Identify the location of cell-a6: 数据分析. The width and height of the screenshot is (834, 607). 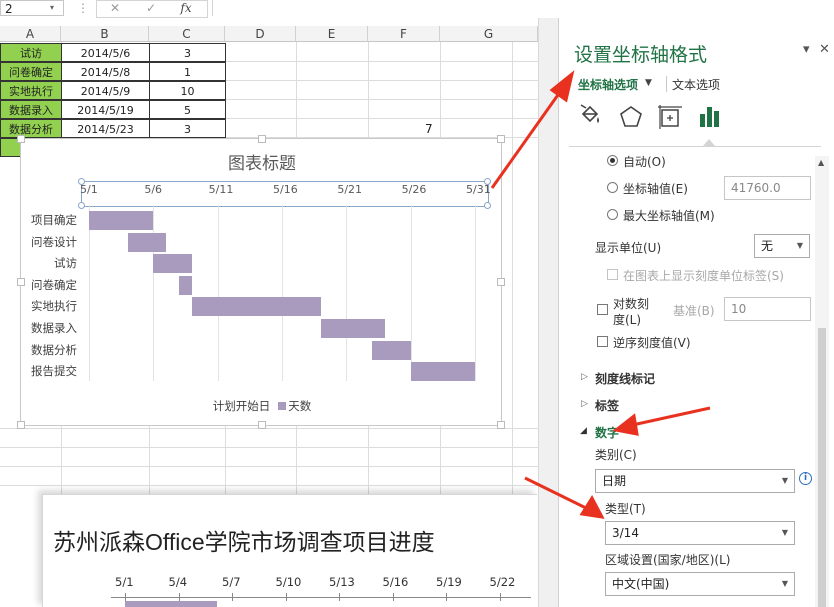
(31, 128).